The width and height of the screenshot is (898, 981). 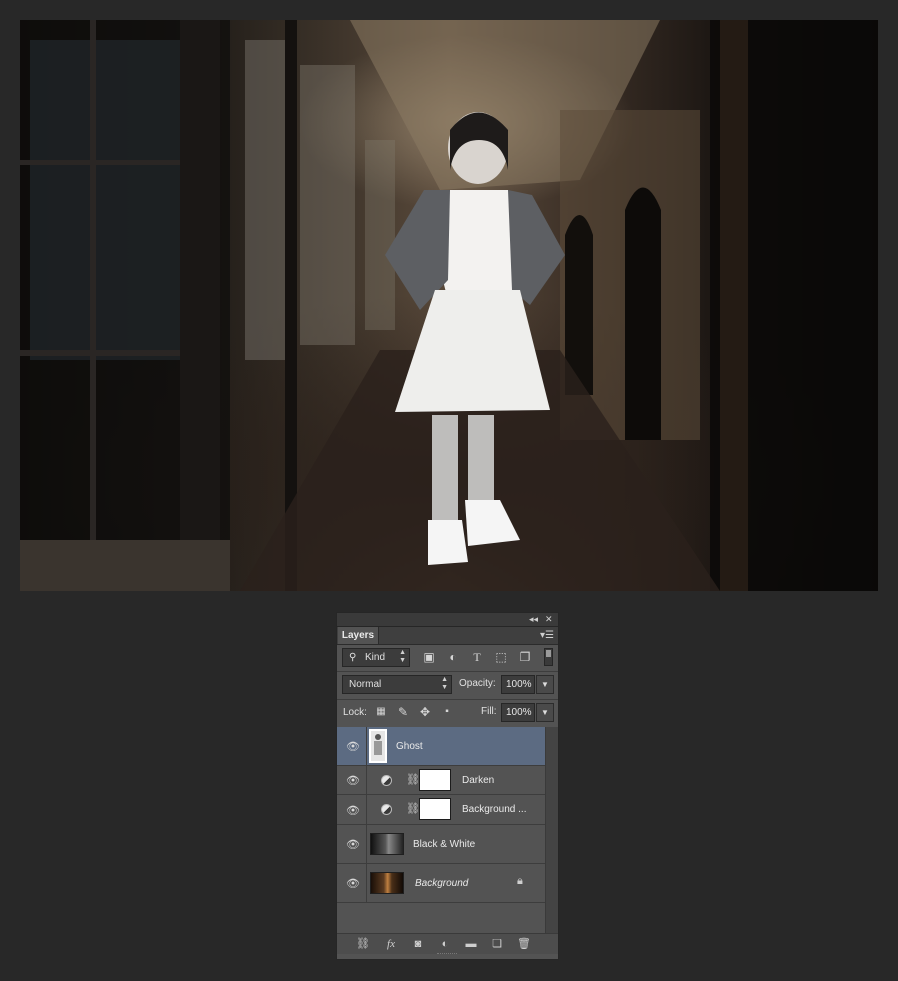 I want to click on layer-row-background: 👁 Background 🔒︎, so click(x=441, y=883).